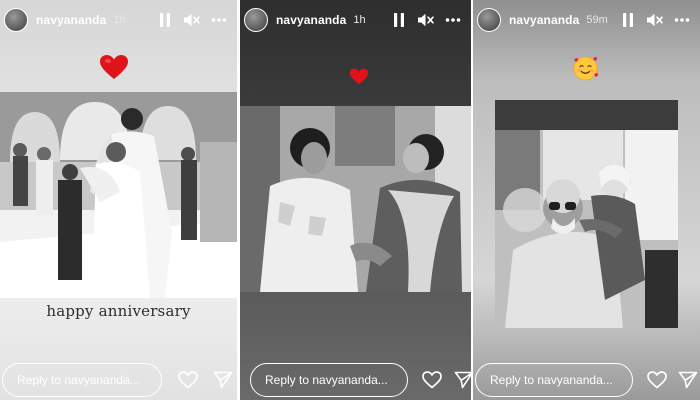 This screenshot has width=700, height=400. What do you see at coordinates (118, 311) in the screenshot?
I see `story-caption: happy anniversary` at bounding box center [118, 311].